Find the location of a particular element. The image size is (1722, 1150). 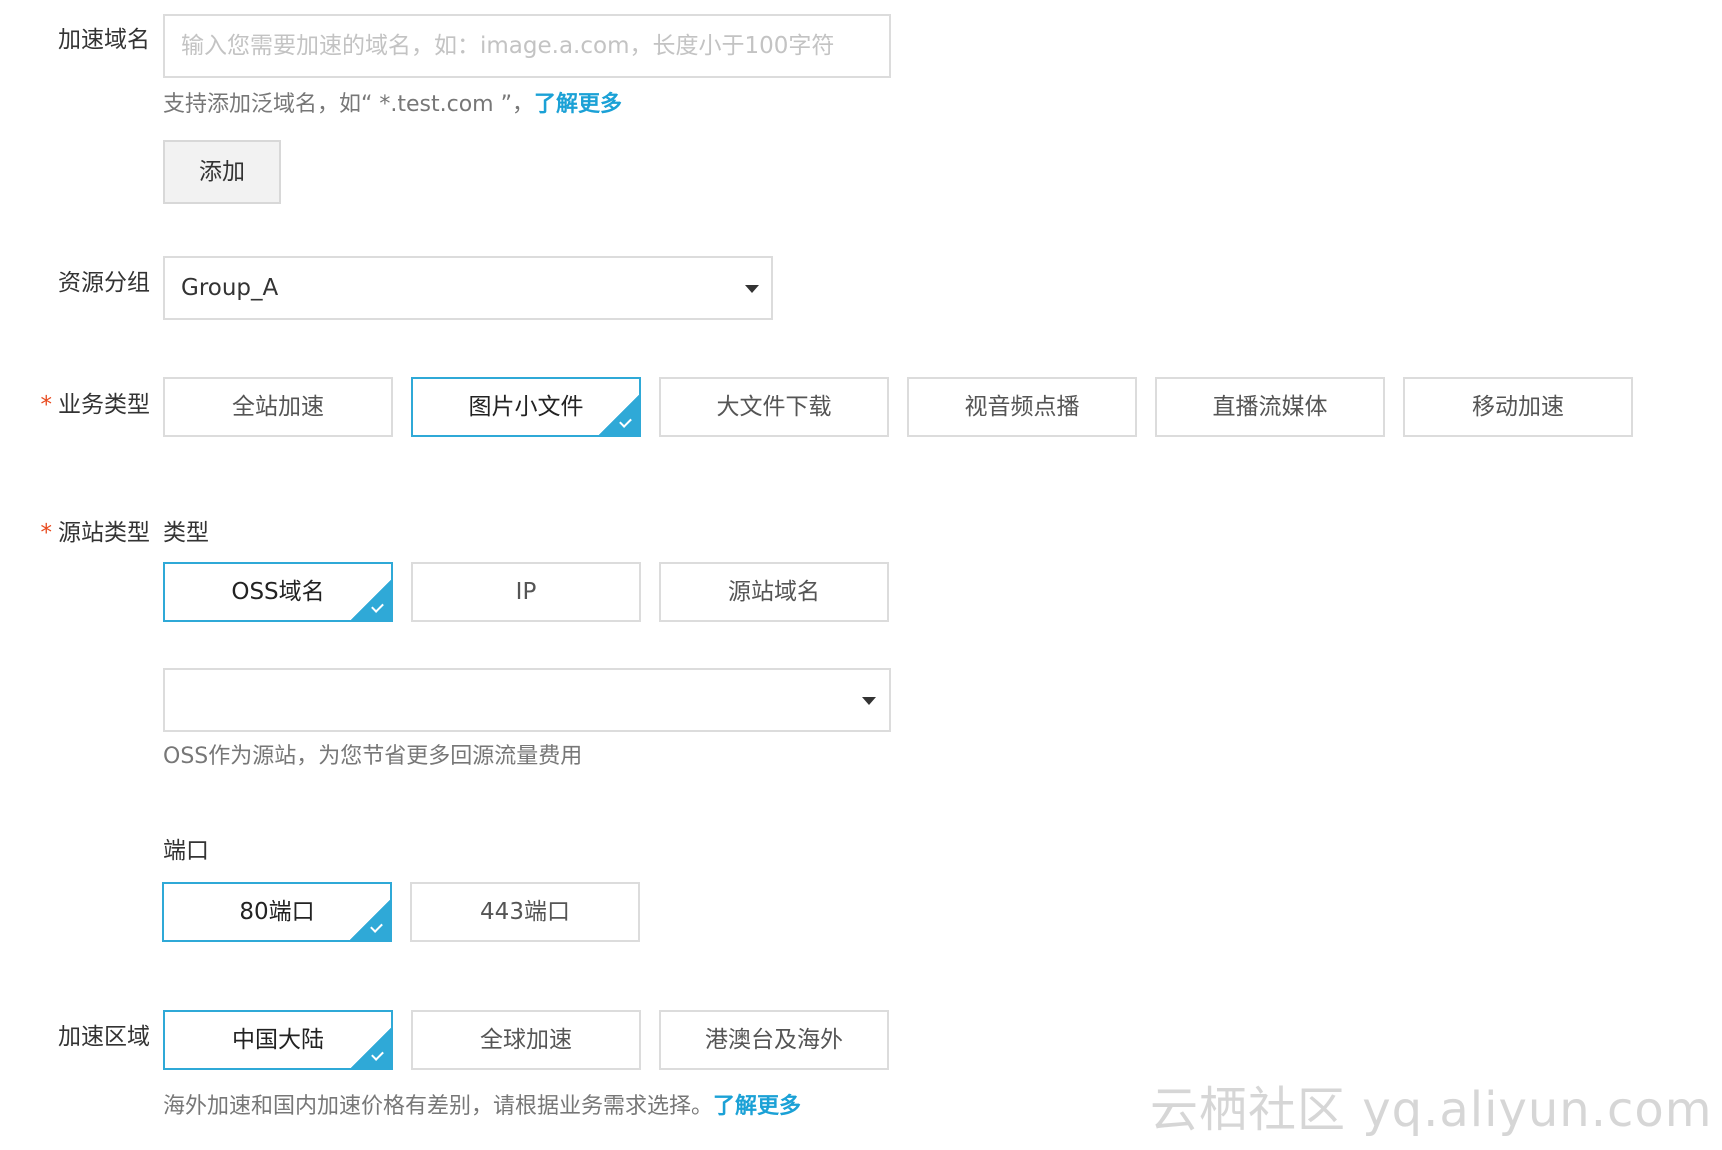

domain-input: 输入您需要加速的域名，如：image.a.com，长度小于100字符 is located at coordinates (527, 46).